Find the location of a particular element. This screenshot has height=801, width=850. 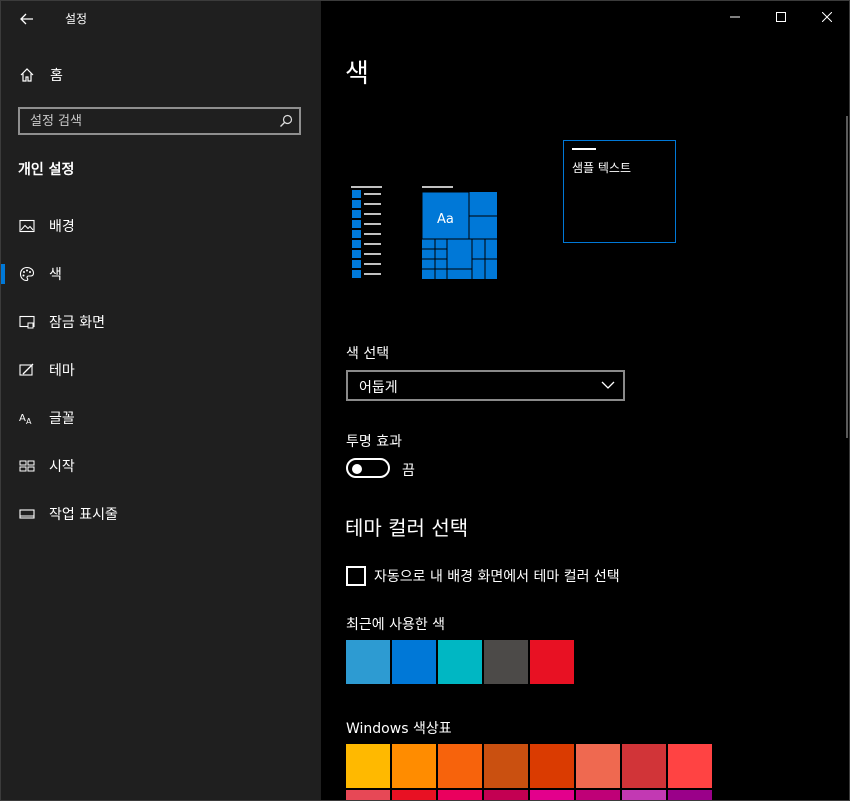

minimize-button is located at coordinates (735, 18).